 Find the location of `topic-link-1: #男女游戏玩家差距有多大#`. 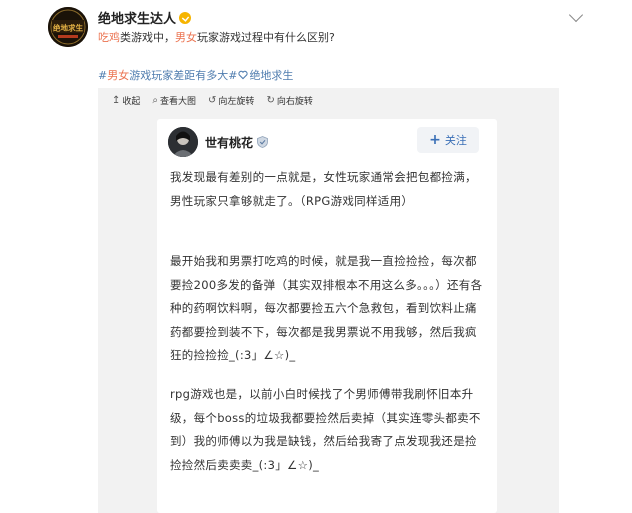

topic-link-1: #男女游戏玩家差距有多大# is located at coordinates (167, 75).